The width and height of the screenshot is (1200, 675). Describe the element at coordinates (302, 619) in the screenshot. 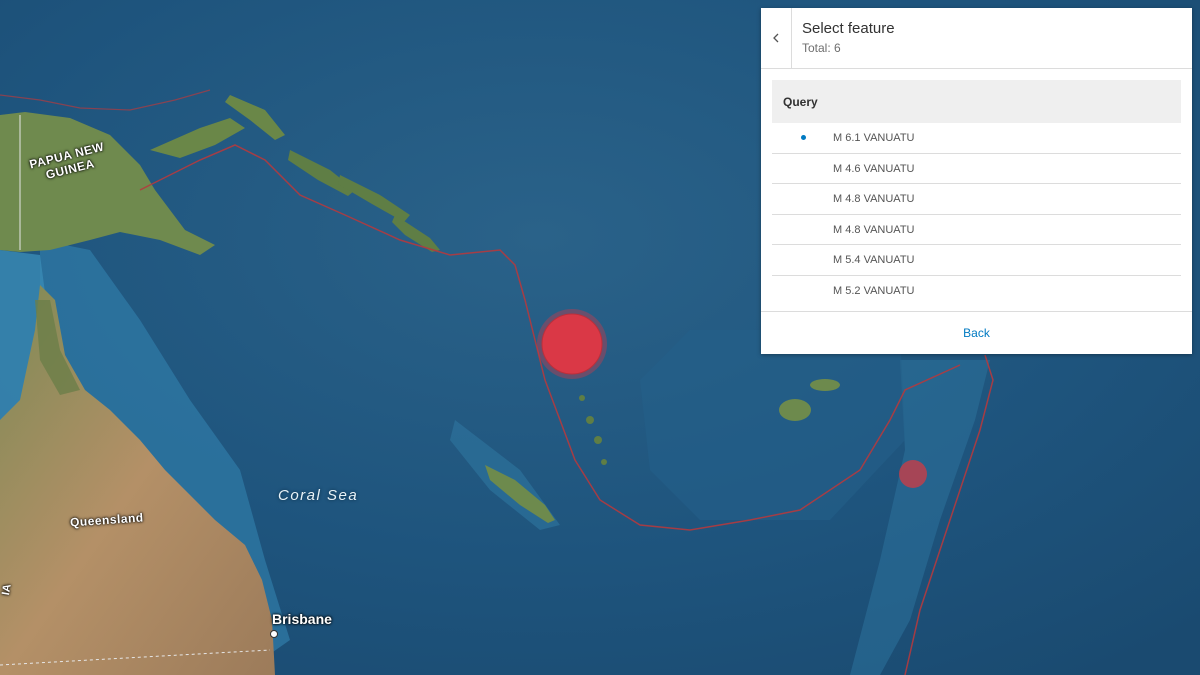

I see `map-label-brisbane: Brisbane` at that location.